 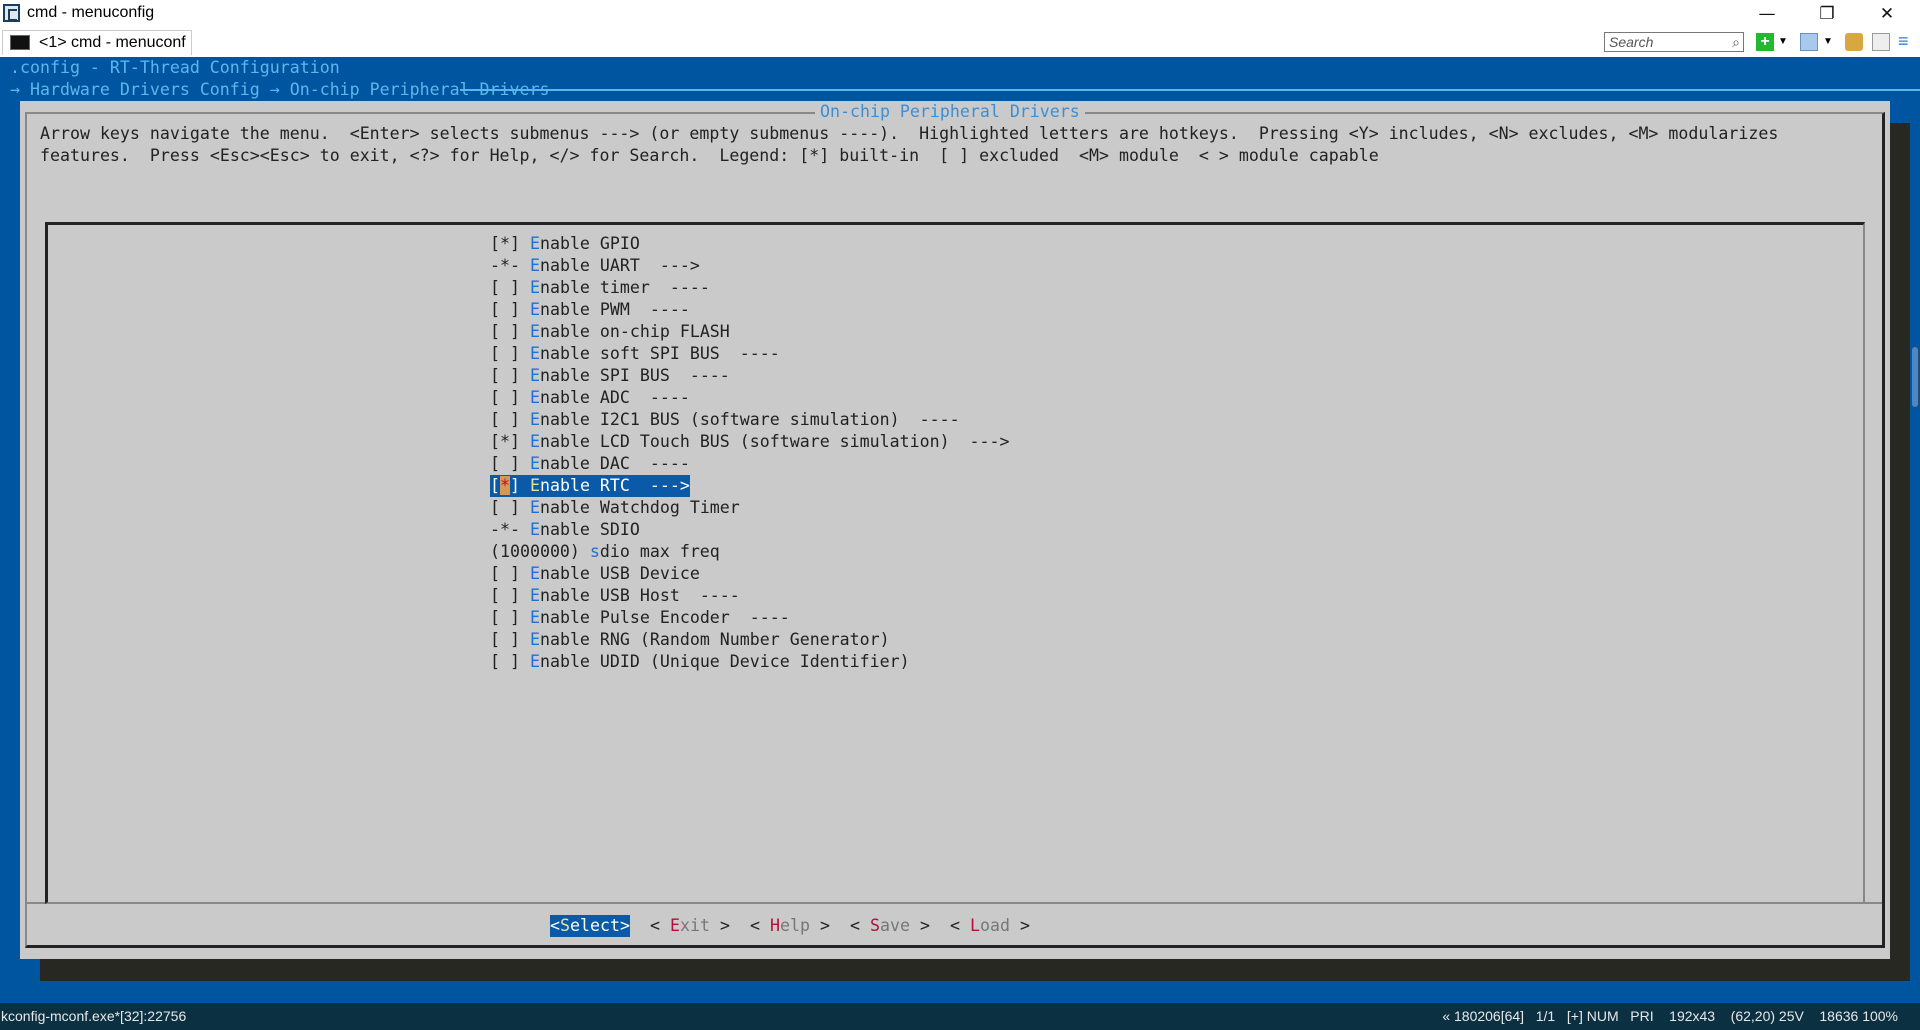 I want to click on item-label: nable Pulse Encoder ----, so click(x=664, y=617).